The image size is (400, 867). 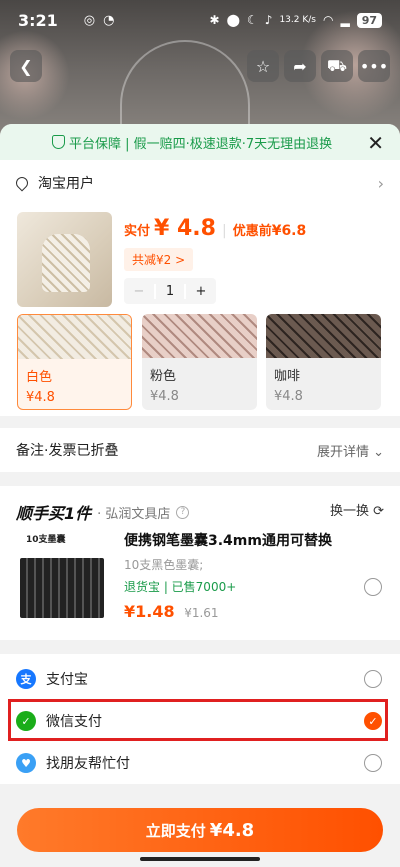 I want to click on status-icons-right: ✱ ⬤ ☾ ♪ 13.2 K/s ◠ ▂ 97, so click(x=295, y=20).